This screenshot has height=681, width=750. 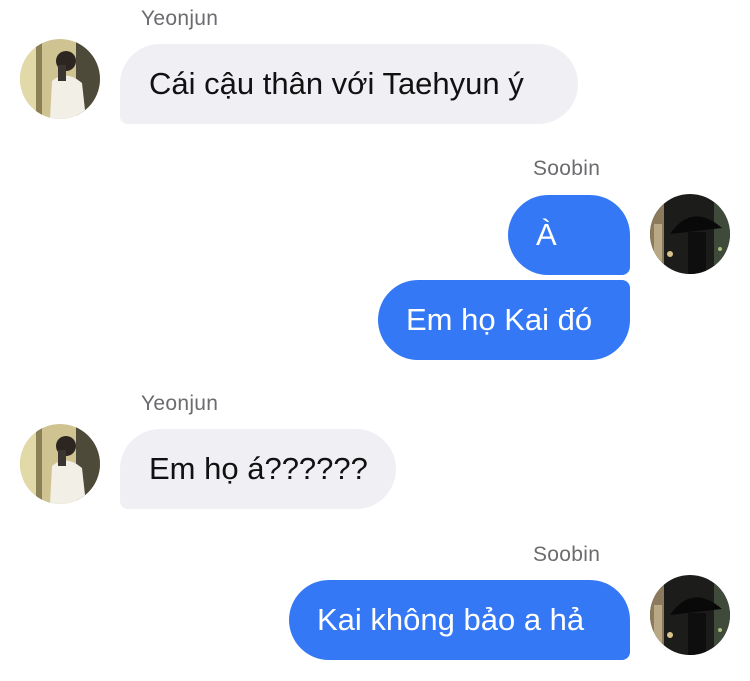 What do you see at coordinates (349, 84) in the screenshot?
I see `message-bubble: Cái cậu thân với Taehyun ý` at bounding box center [349, 84].